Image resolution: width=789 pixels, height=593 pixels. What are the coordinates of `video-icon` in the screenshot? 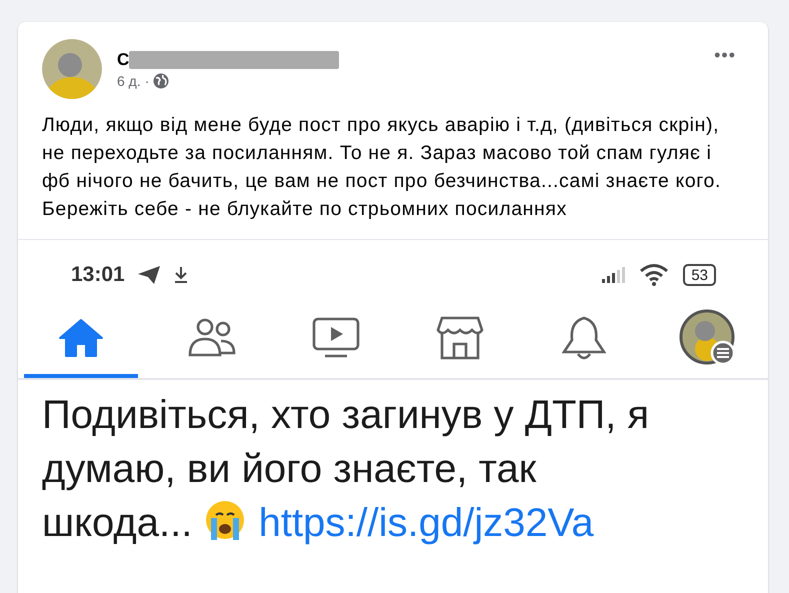 It's located at (336, 338).